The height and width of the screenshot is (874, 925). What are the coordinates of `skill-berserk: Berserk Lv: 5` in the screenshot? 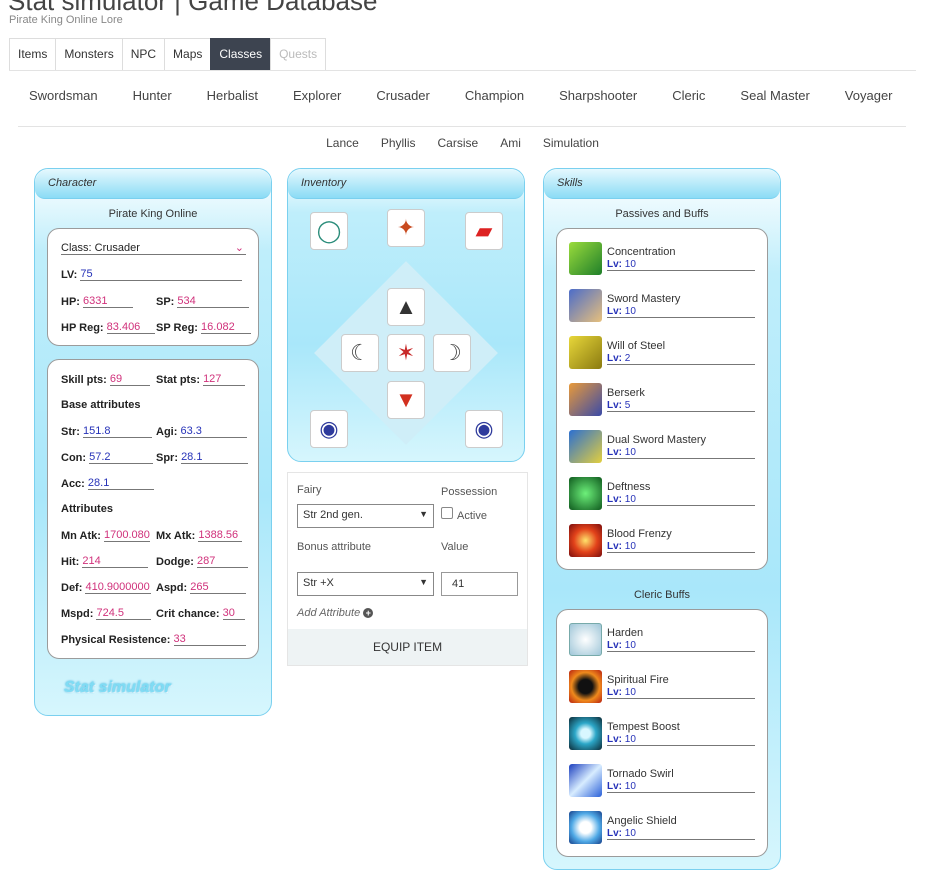 It's located at (662, 403).